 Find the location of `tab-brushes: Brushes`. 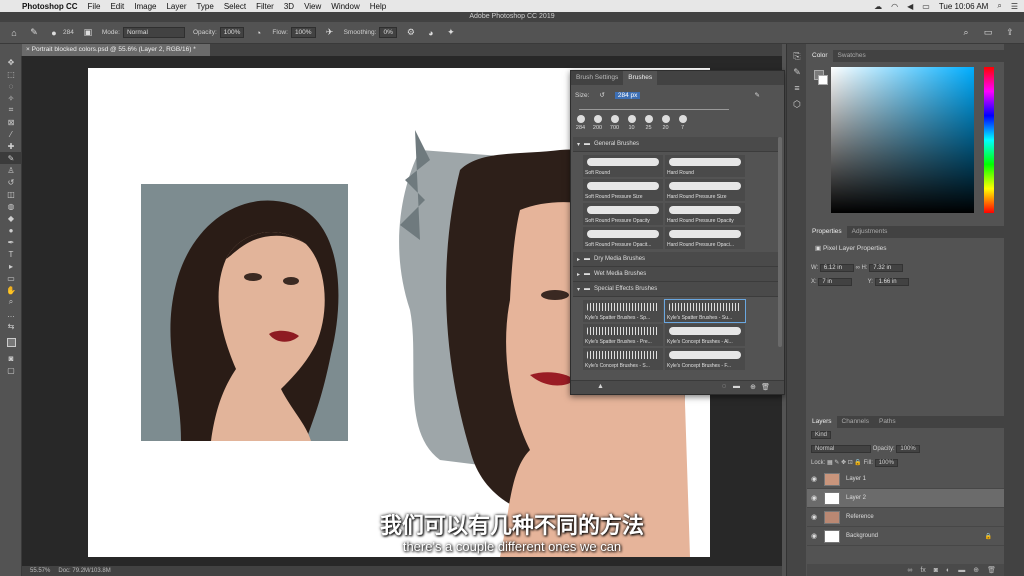

tab-brushes: Brushes is located at coordinates (640, 78).